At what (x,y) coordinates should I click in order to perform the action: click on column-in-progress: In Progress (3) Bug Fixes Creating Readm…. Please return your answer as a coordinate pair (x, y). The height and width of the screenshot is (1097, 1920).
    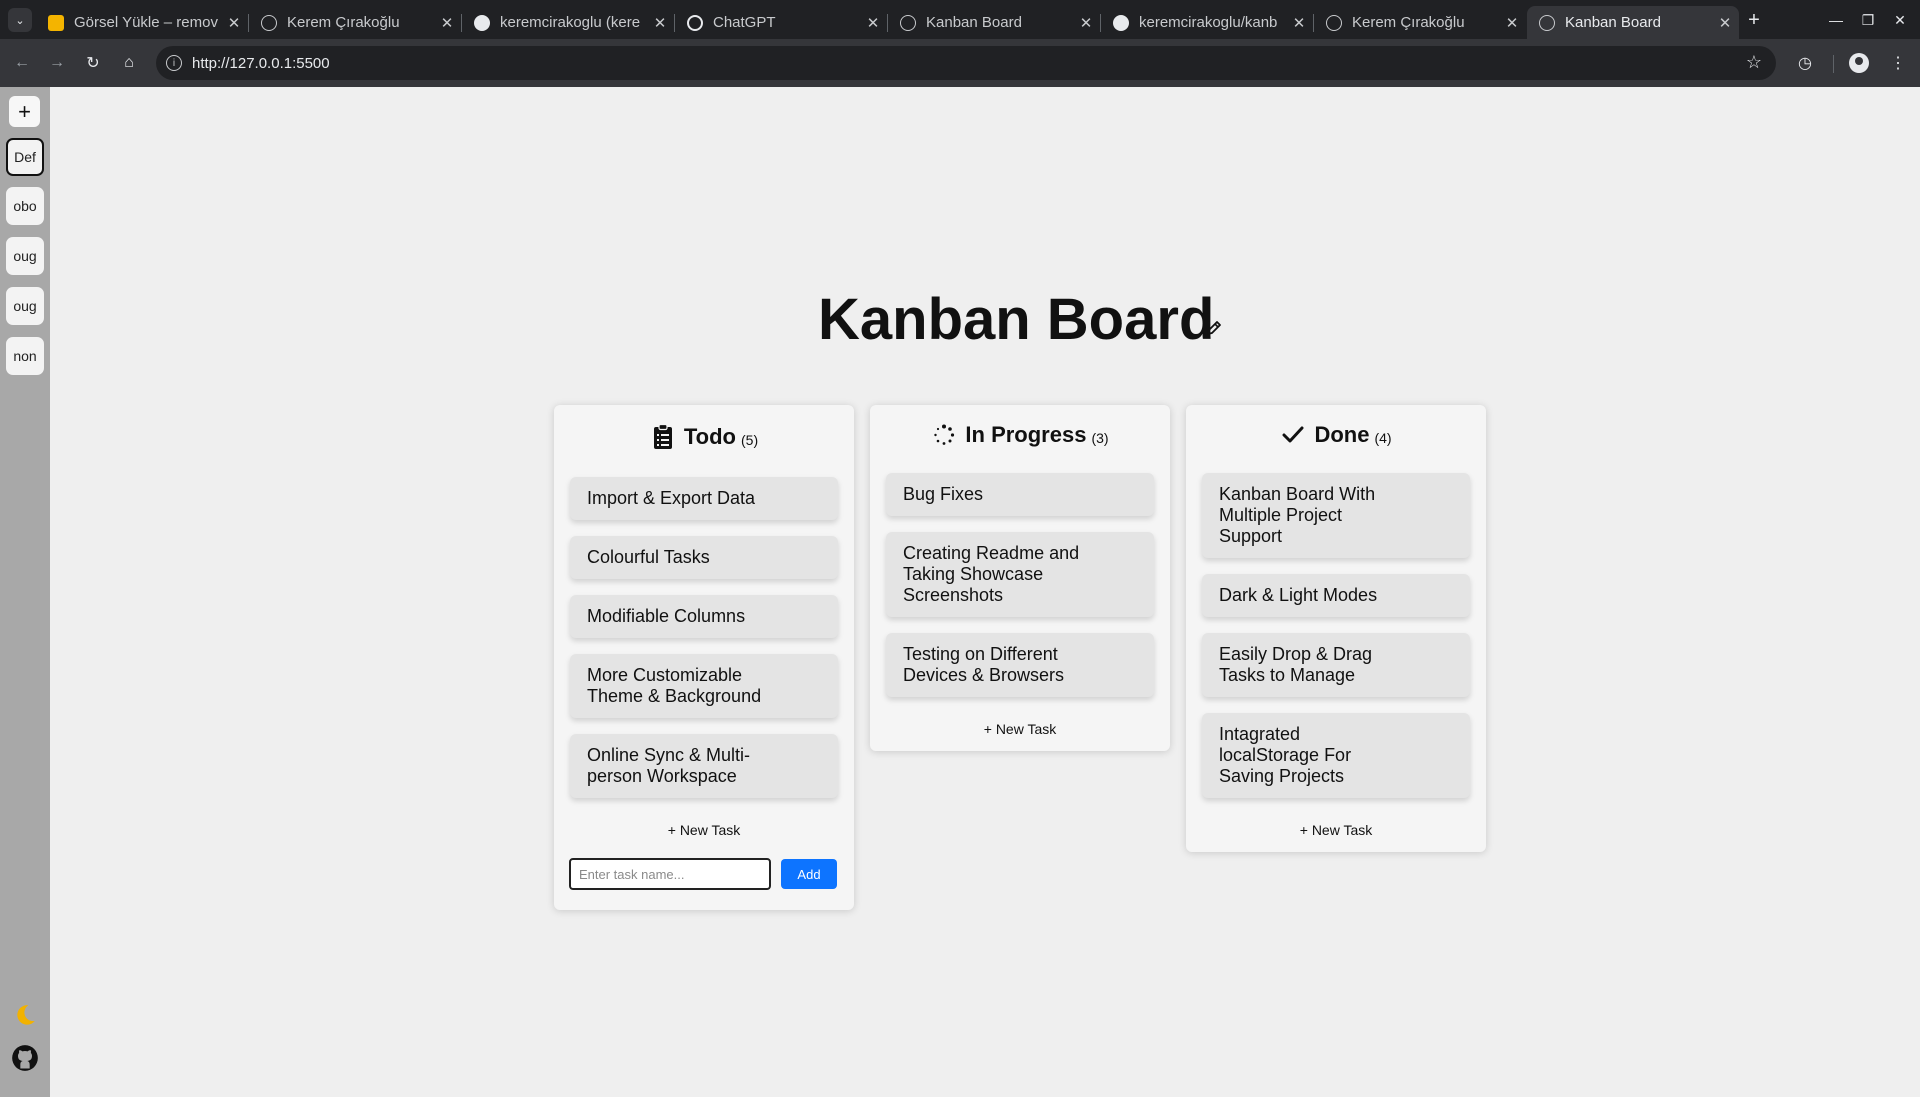
    Looking at the image, I should click on (1020, 578).